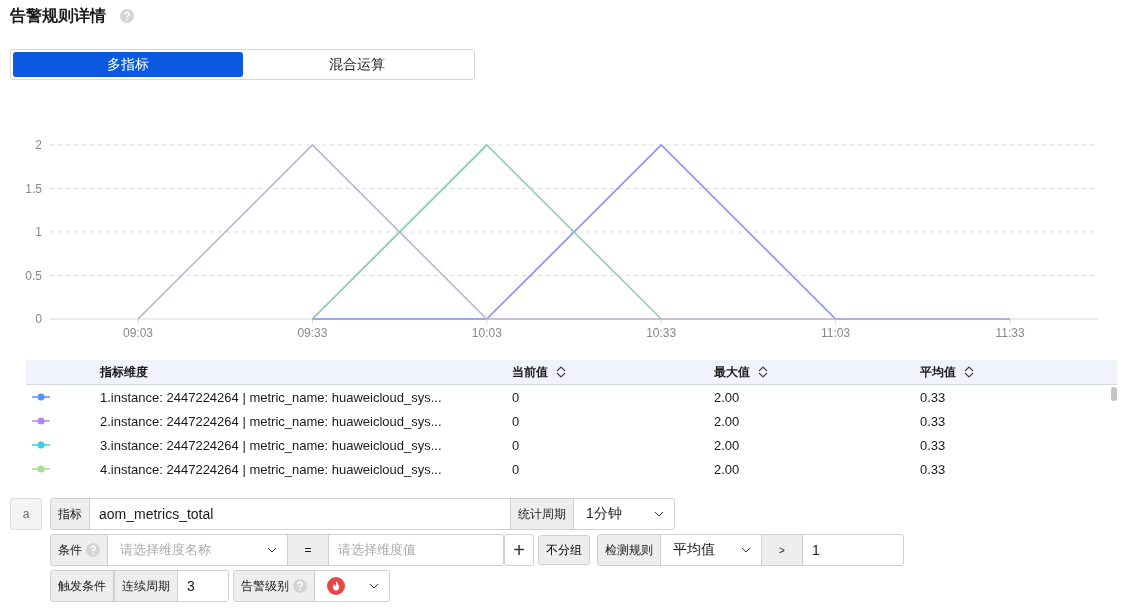  What do you see at coordinates (938, 372) in the screenshot?
I see `column-header: 平均值` at bounding box center [938, 372].